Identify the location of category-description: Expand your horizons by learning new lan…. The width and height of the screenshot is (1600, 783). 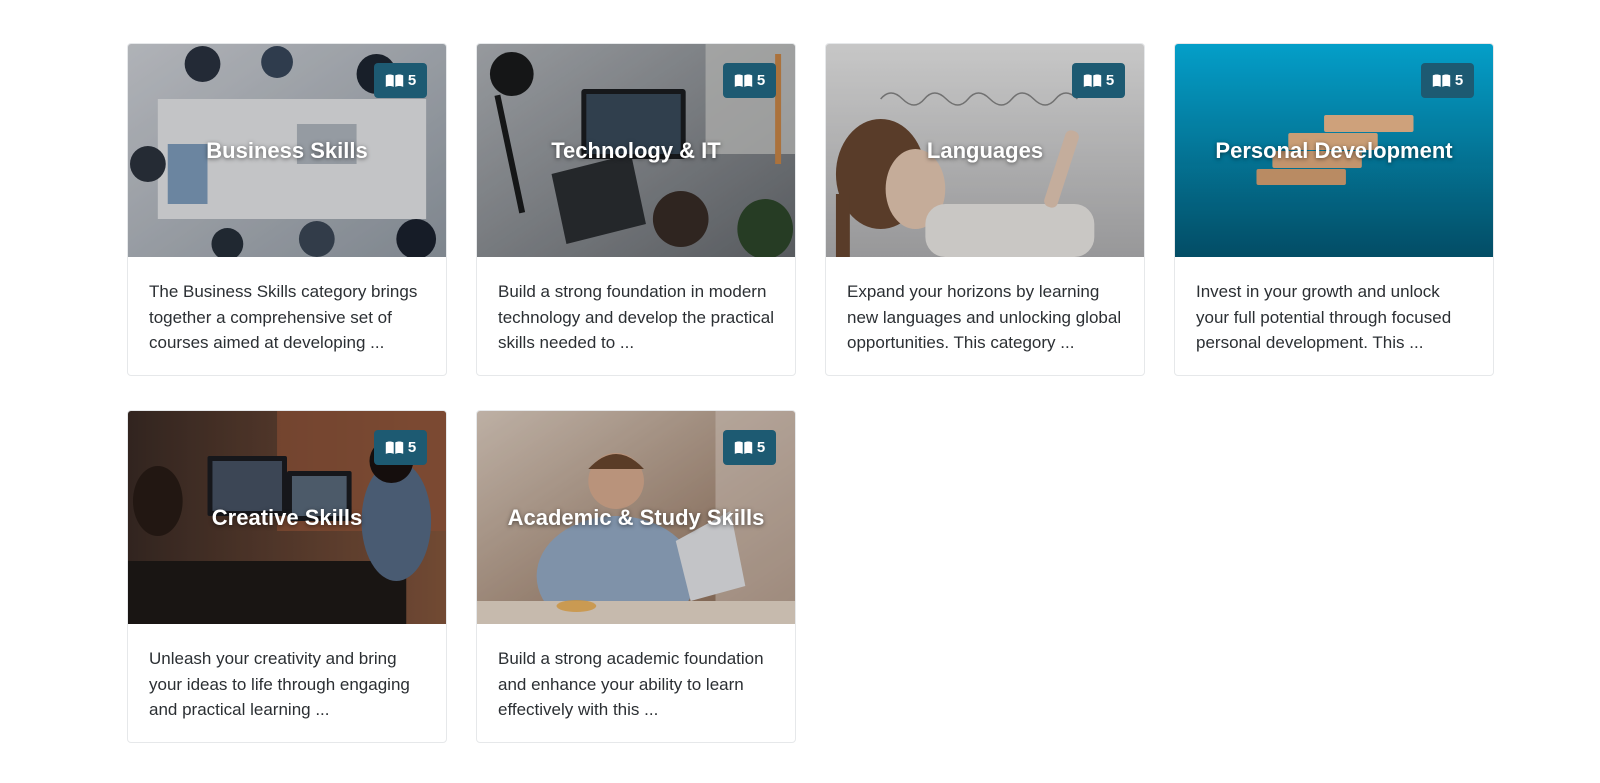
(984, 317).